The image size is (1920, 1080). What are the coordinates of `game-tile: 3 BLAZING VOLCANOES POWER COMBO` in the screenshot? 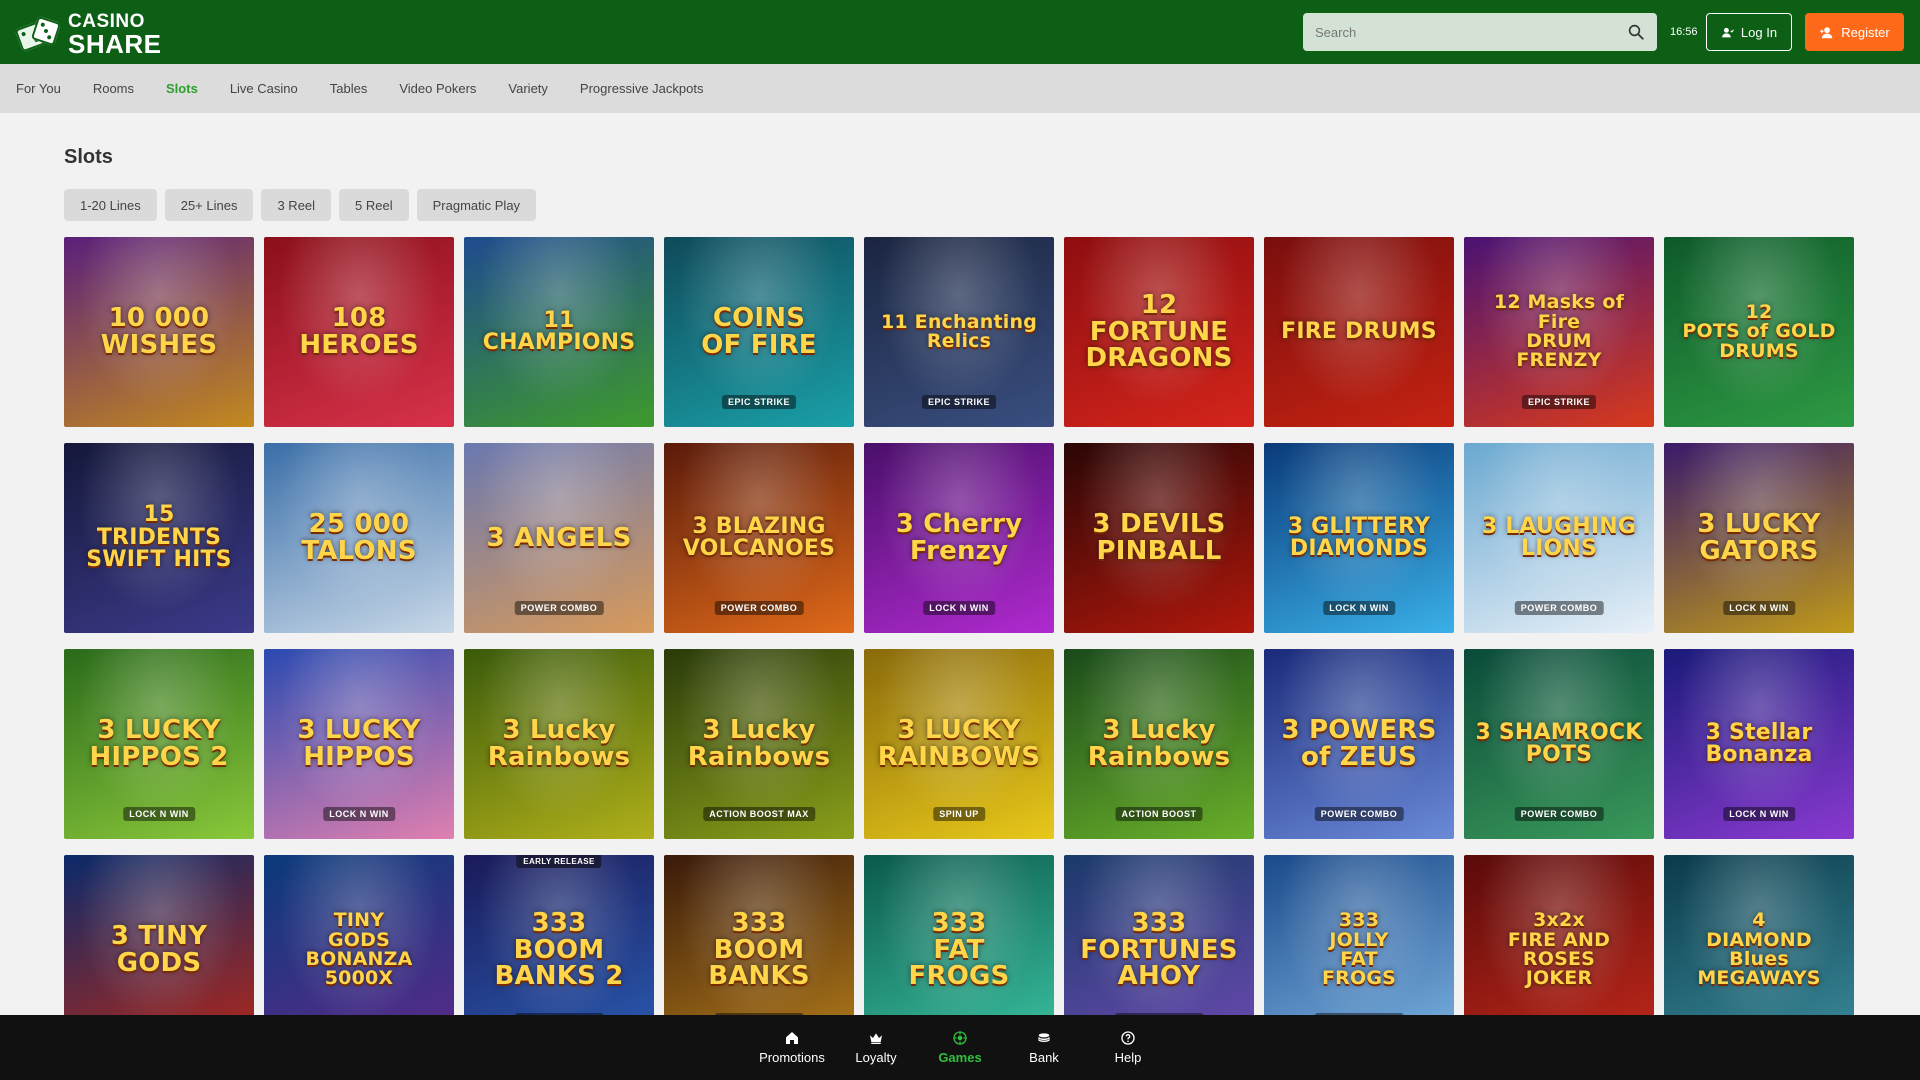 It's located at (759, 538).